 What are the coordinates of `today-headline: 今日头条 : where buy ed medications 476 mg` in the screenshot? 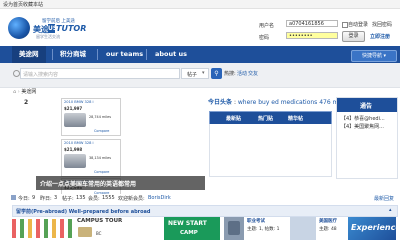 It's located at (275, 101).